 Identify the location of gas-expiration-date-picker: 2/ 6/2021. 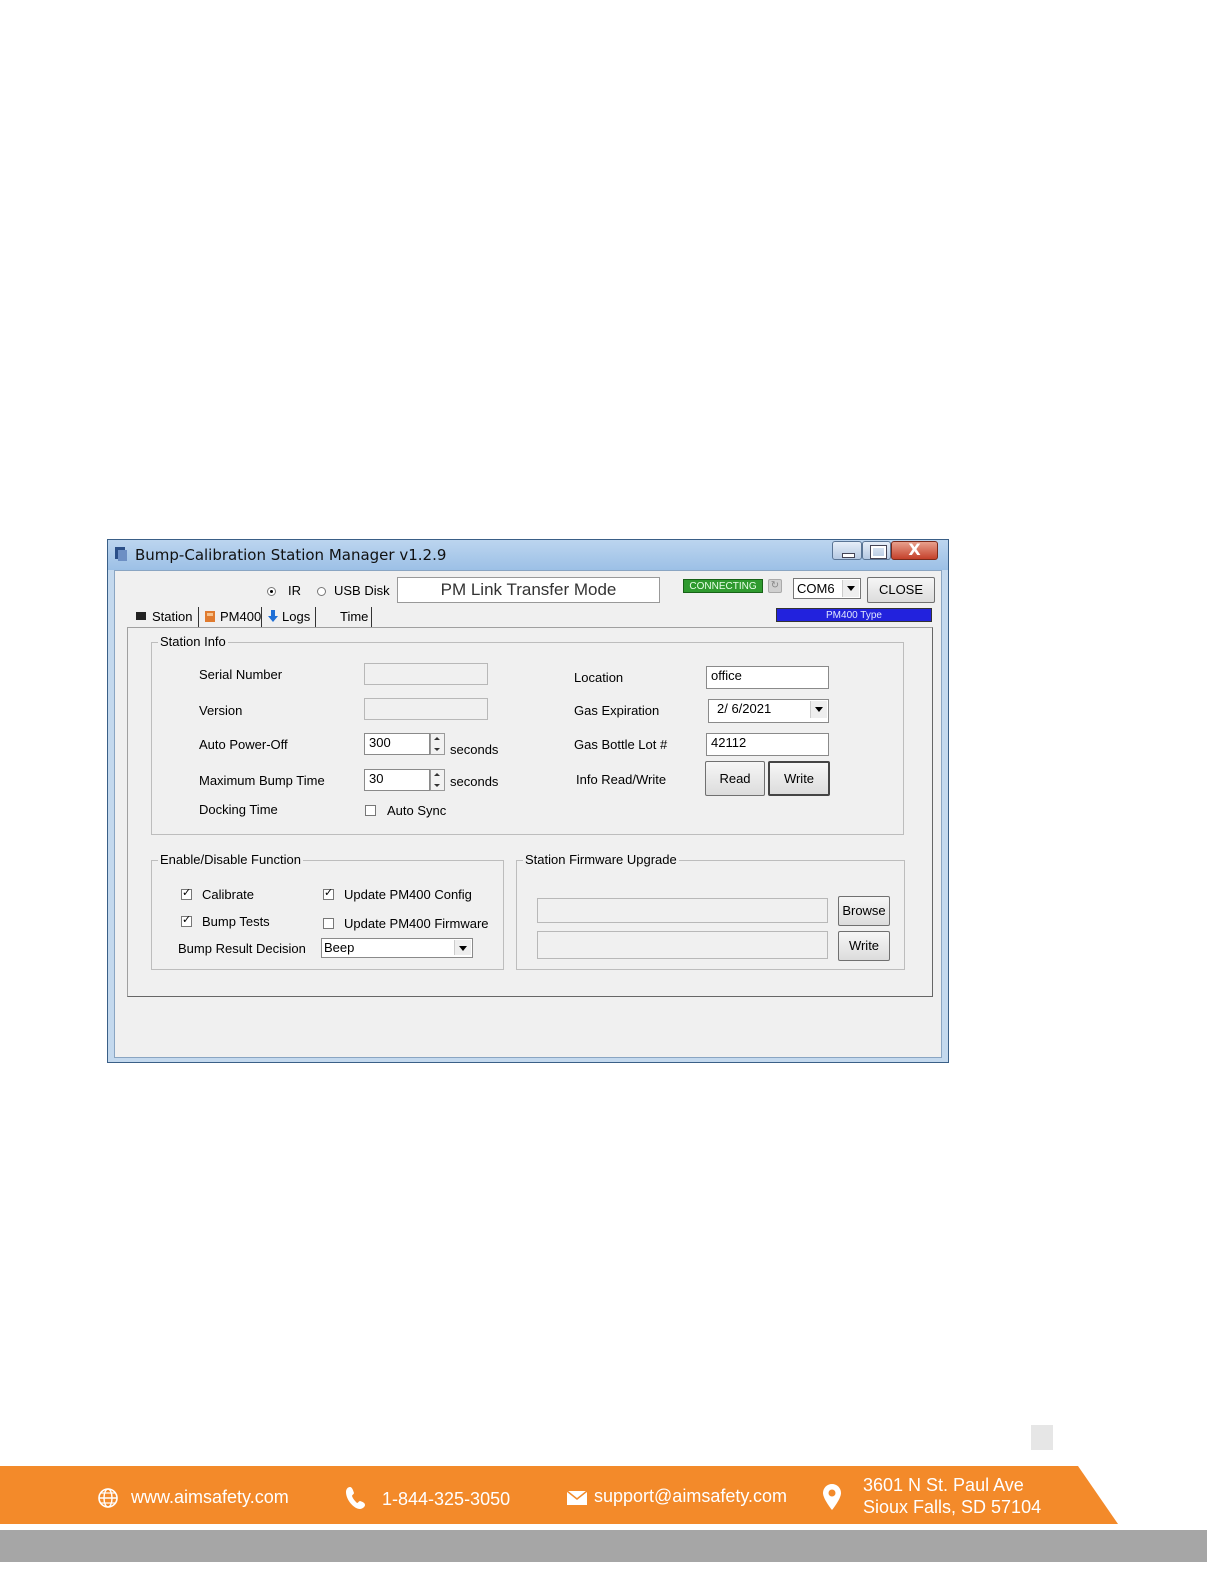
(768, 711).